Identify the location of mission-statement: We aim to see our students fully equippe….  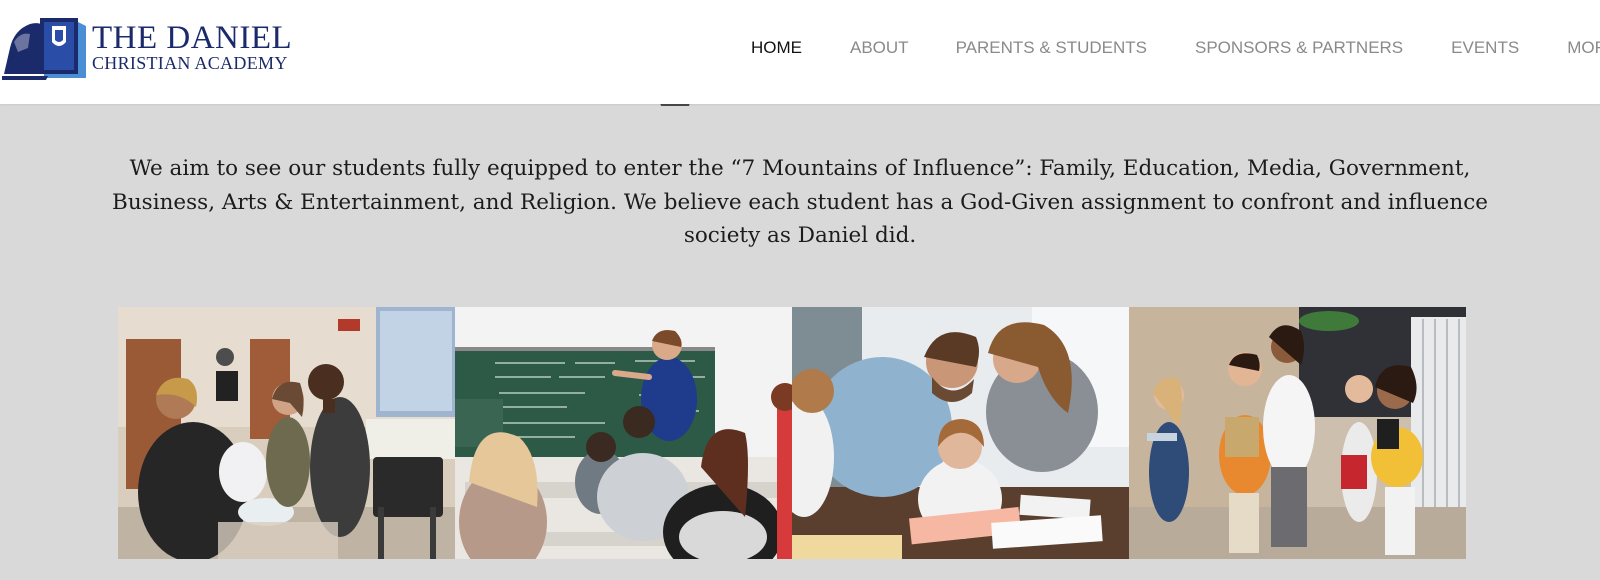
(800, 202).